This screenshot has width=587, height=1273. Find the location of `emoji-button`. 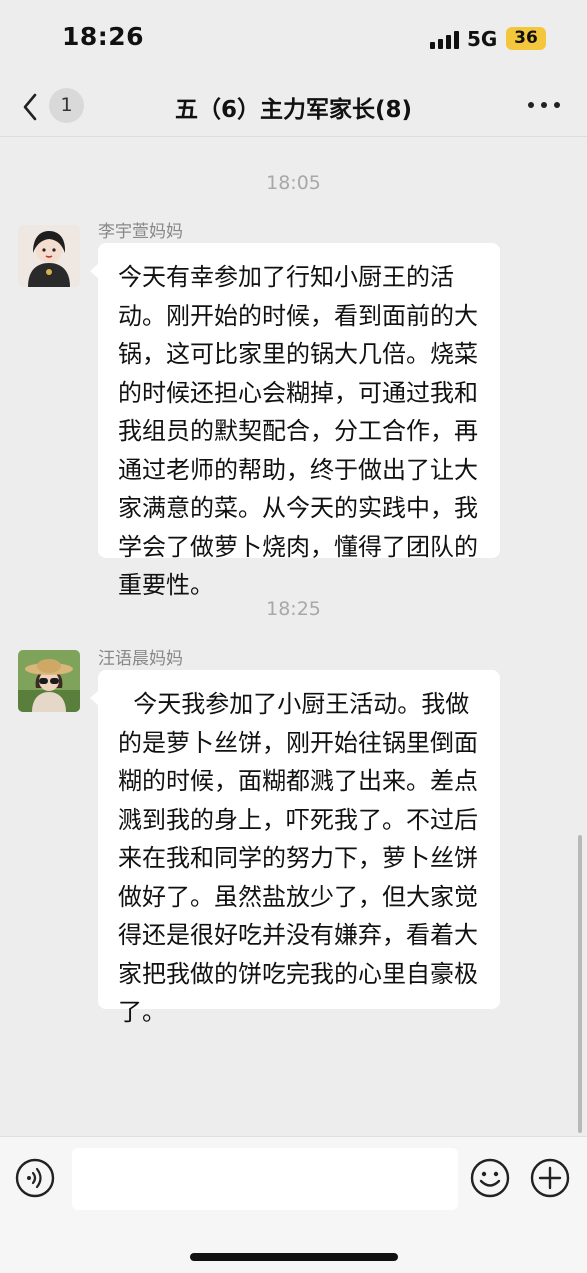

emoji-button is located at coordinates (490, 1178).